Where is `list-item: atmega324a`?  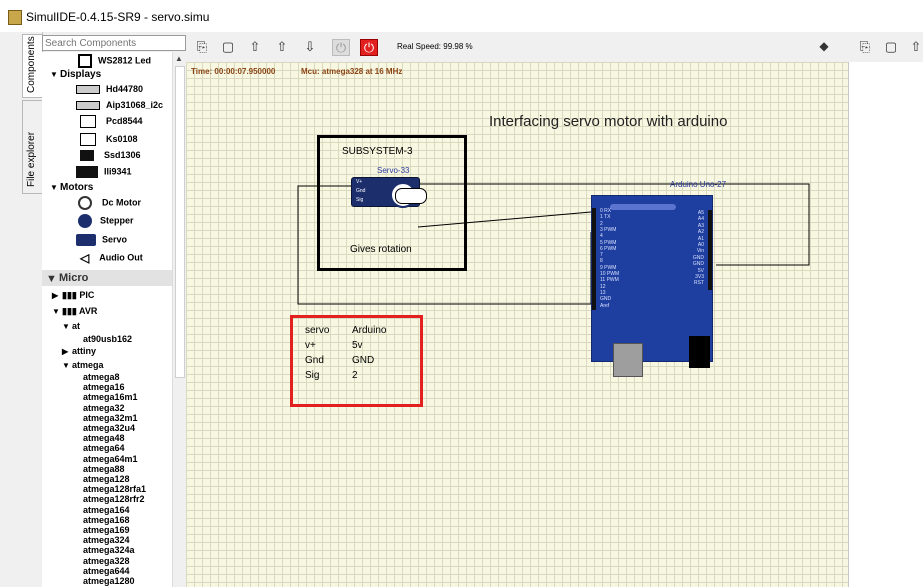
list-item: atmega324a is located at coordinates (109, 550).